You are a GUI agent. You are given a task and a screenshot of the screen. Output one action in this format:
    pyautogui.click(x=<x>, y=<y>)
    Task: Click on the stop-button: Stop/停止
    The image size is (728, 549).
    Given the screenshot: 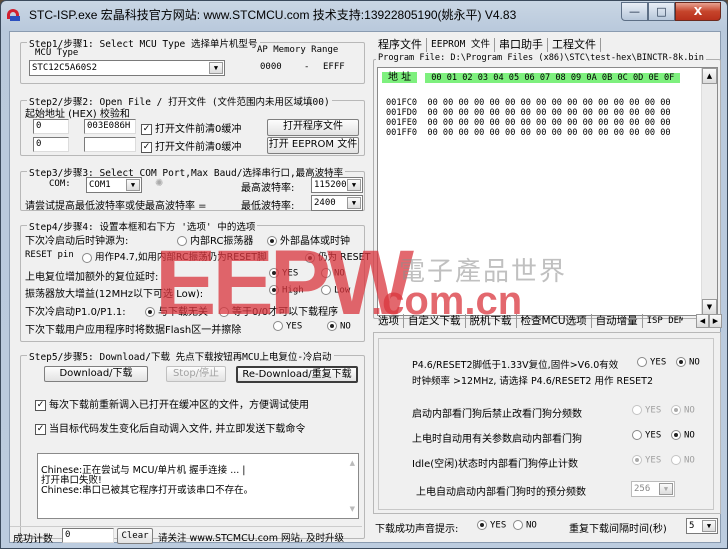 What is the action you would take?
    pyautogui.click(x=196, y=374)
    